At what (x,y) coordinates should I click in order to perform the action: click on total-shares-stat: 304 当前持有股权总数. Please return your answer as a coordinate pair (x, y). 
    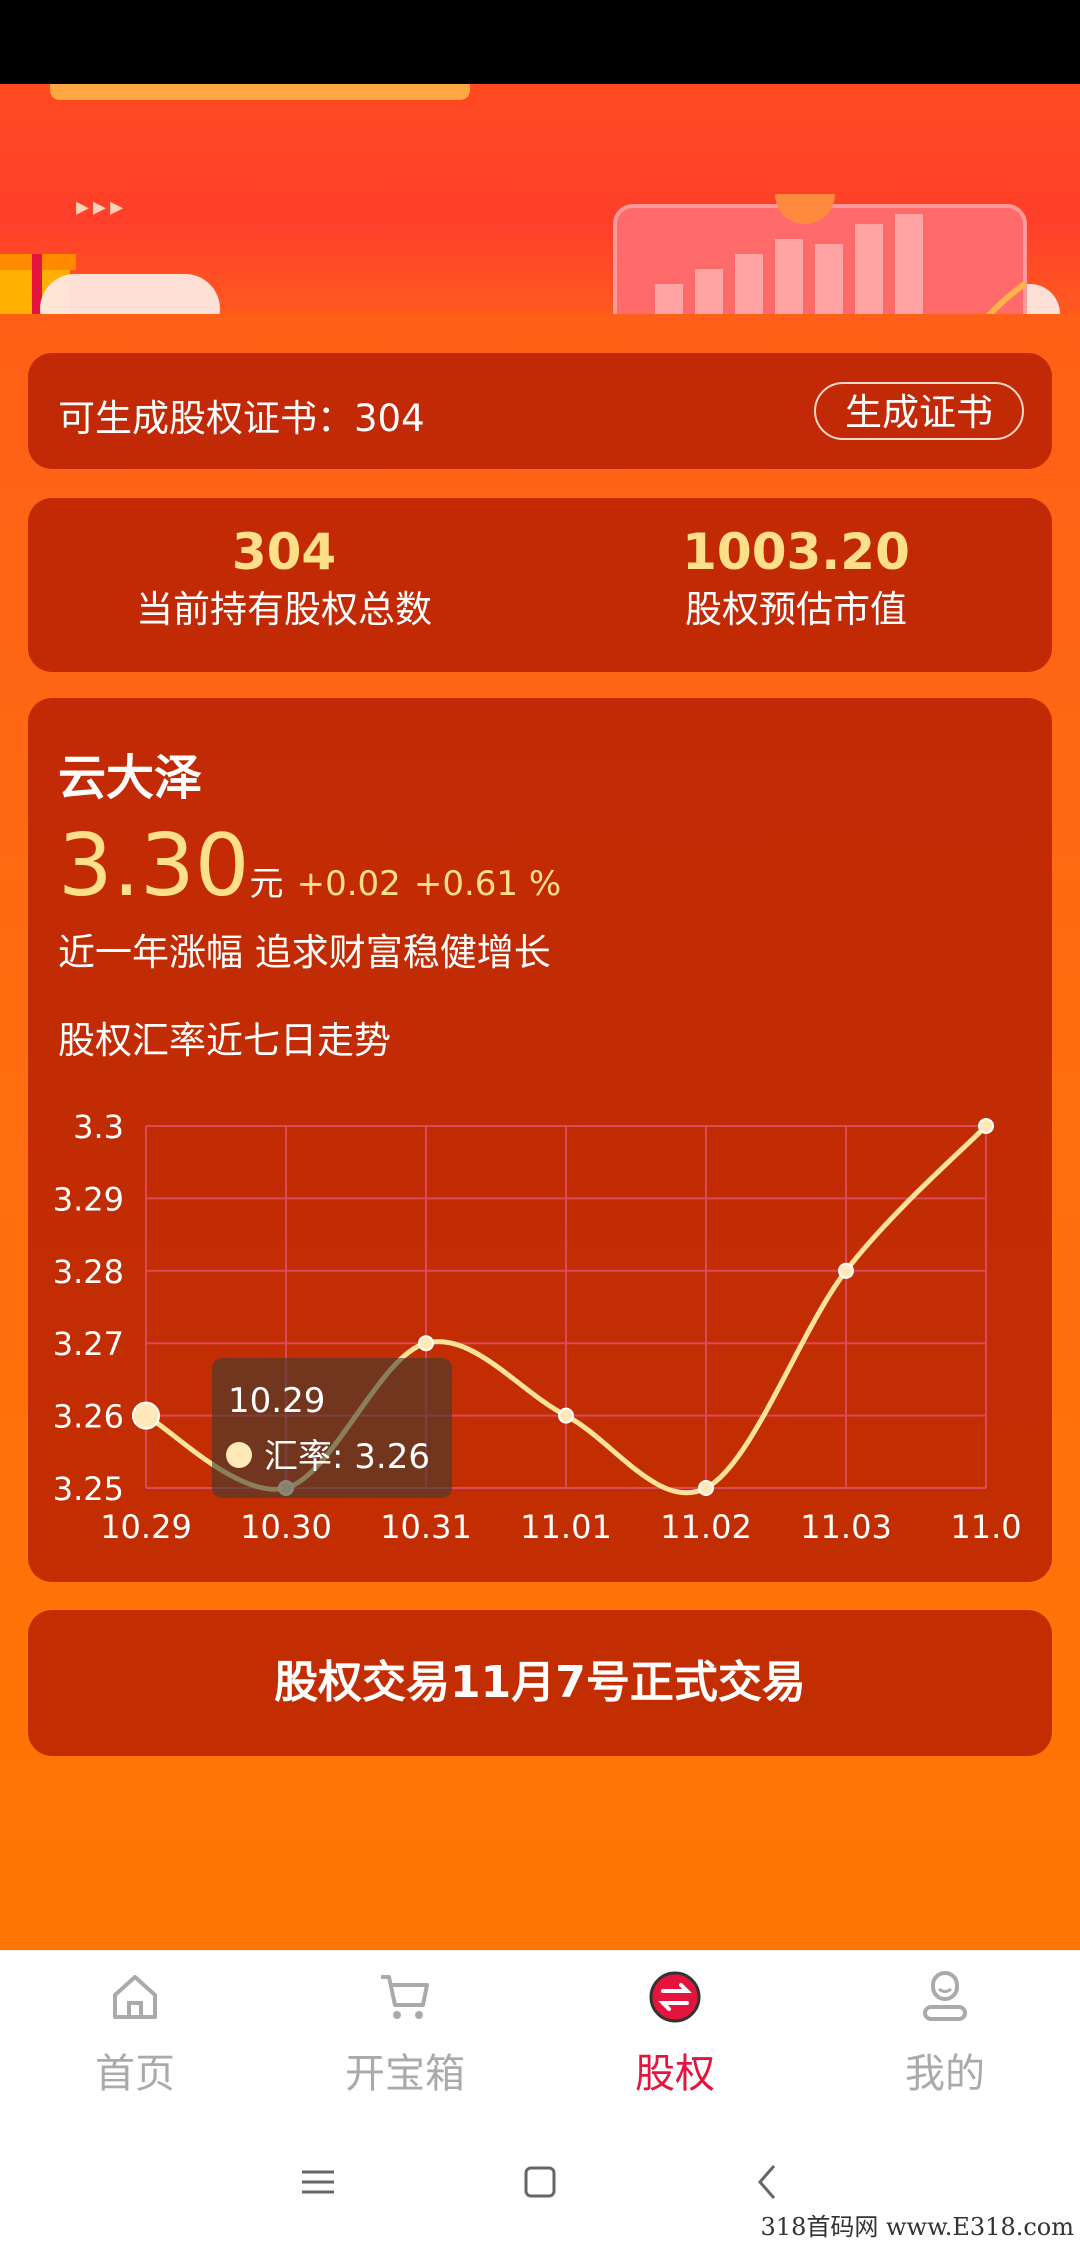
    Looking at the image, I should click on (284, 580).